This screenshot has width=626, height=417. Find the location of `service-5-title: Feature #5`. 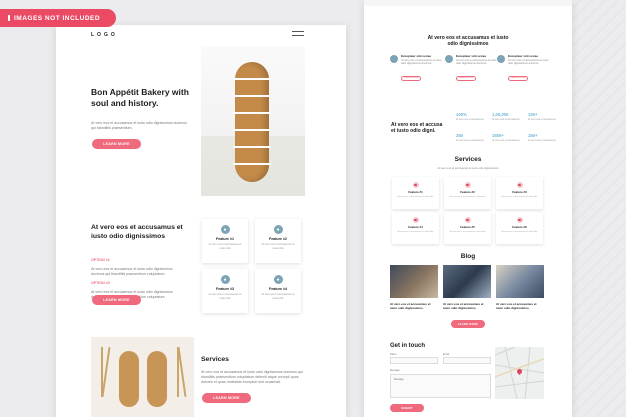

service-5-title: Feature #5 is located at coordinates (467, 227).